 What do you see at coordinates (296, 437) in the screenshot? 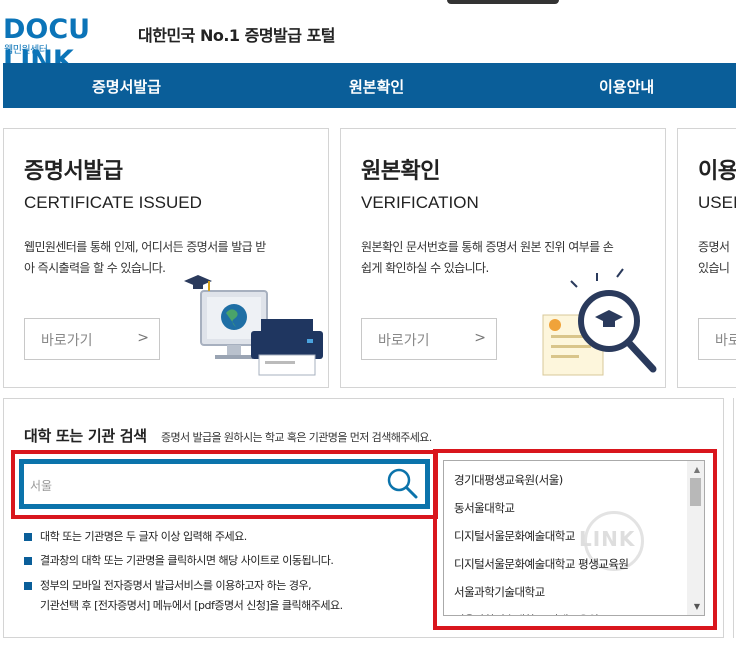
I see `search-help-text: 증명서 발급을 원하시는 학교 혹은 기관명을 먼저 검색해주세요.` at bounding box center [296, 437].